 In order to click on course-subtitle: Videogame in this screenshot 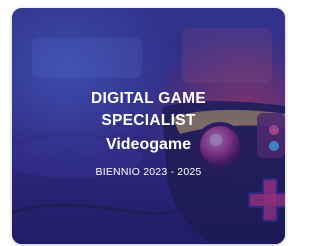, I will do `click(148, 144)`.